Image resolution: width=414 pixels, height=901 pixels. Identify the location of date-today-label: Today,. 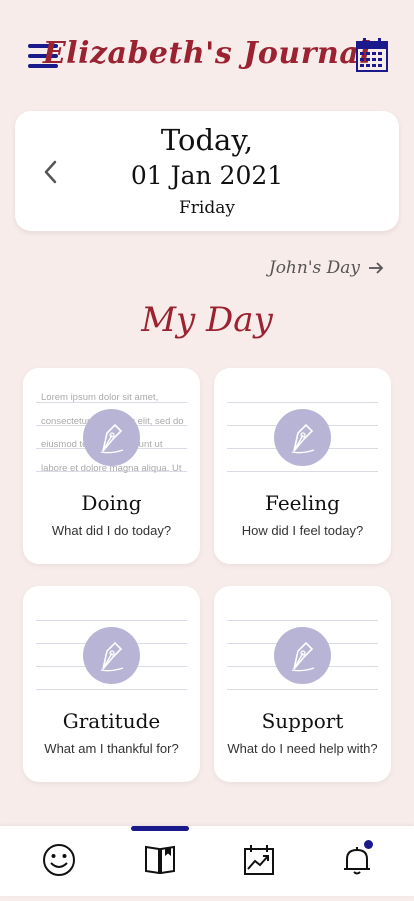
(207, 140).